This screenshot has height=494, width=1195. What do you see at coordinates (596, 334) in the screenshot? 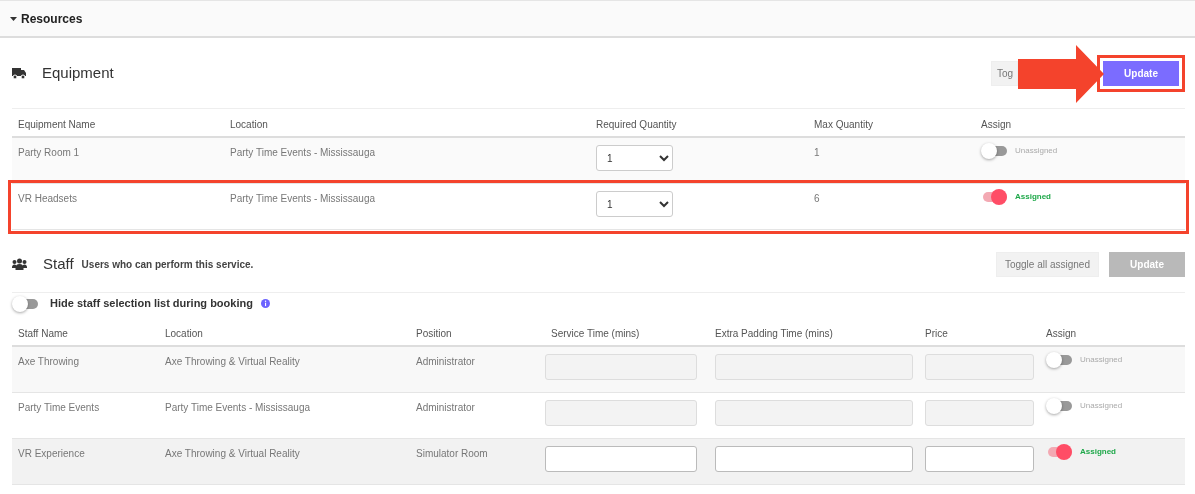
I see `column-header: Service Time (mins)` at bounding box center [596, 334].